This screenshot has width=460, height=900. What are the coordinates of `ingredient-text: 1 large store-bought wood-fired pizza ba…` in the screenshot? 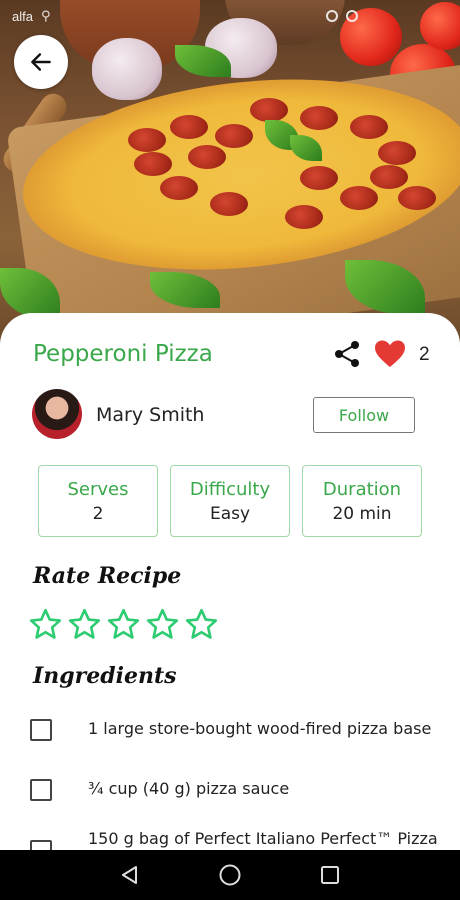 It's located at (260, 728).